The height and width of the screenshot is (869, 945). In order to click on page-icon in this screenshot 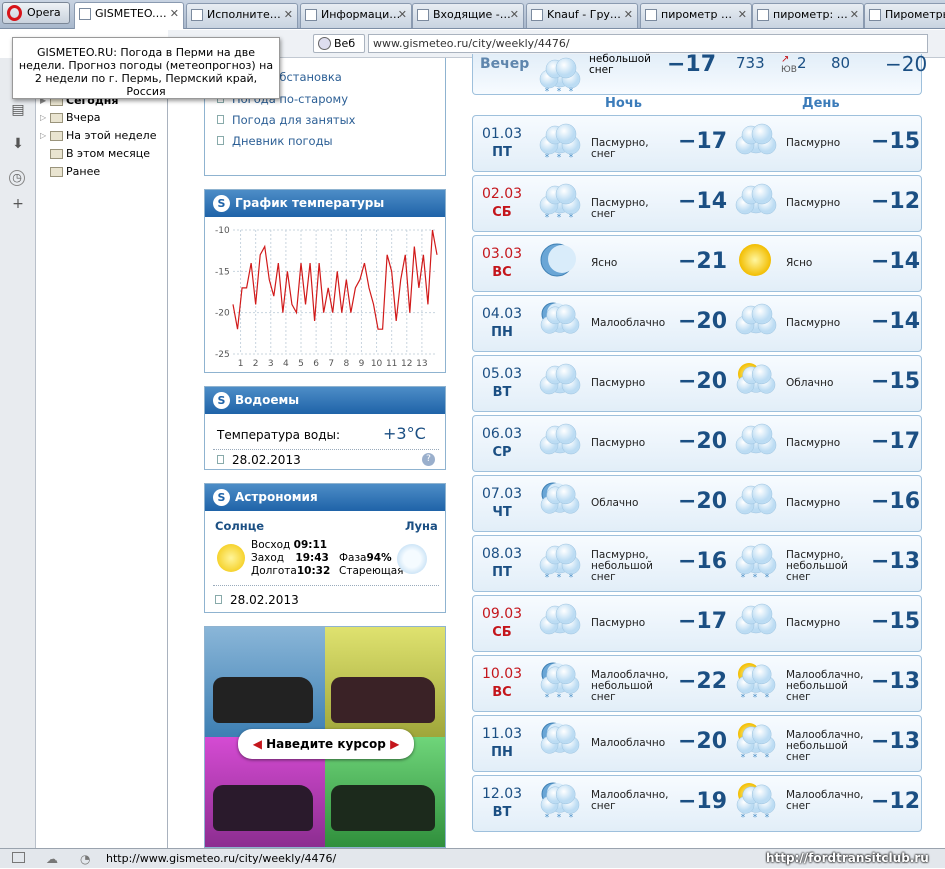, I will do `click(218, 599)`.